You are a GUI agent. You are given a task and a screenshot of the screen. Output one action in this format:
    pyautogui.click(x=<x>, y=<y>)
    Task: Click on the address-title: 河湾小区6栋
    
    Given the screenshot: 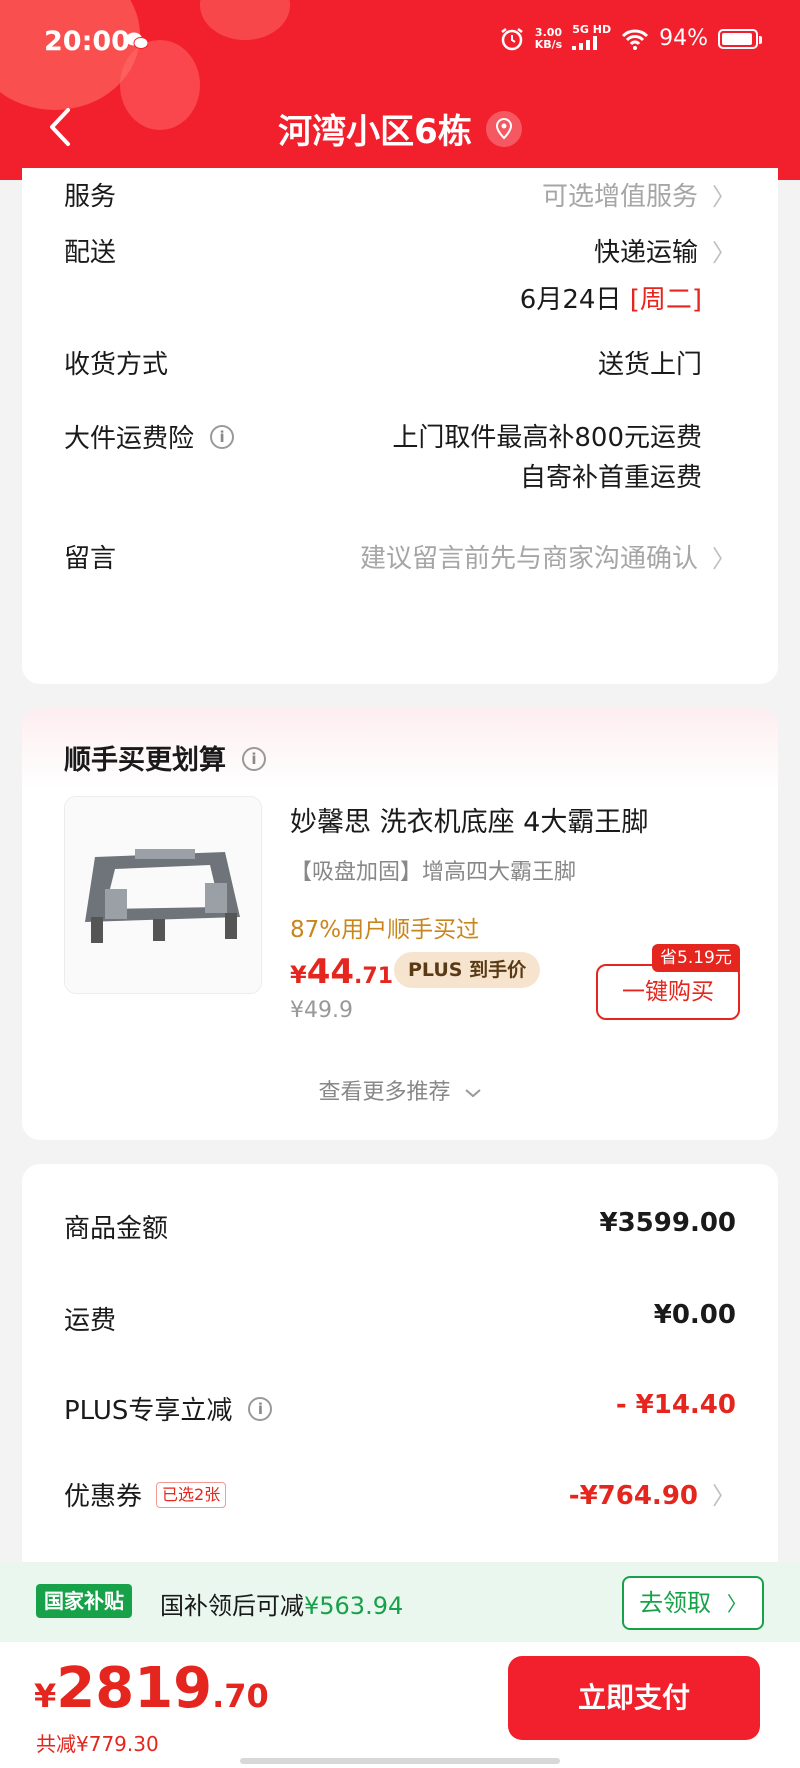 What is the action you would take?
    pyautogui.click(x=375, y=132)
    